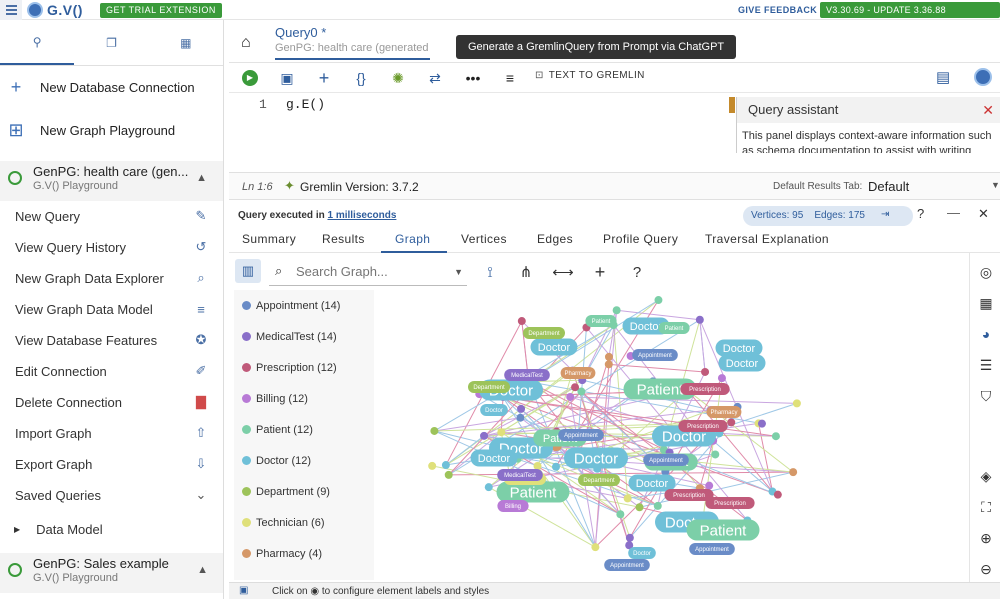 This screenshot has height=599, width=1000. What do you see at coordinates (527, 375) in the screenshot?
I see `graph-node-label: MedicalTest` at bounding box center [527, 375].